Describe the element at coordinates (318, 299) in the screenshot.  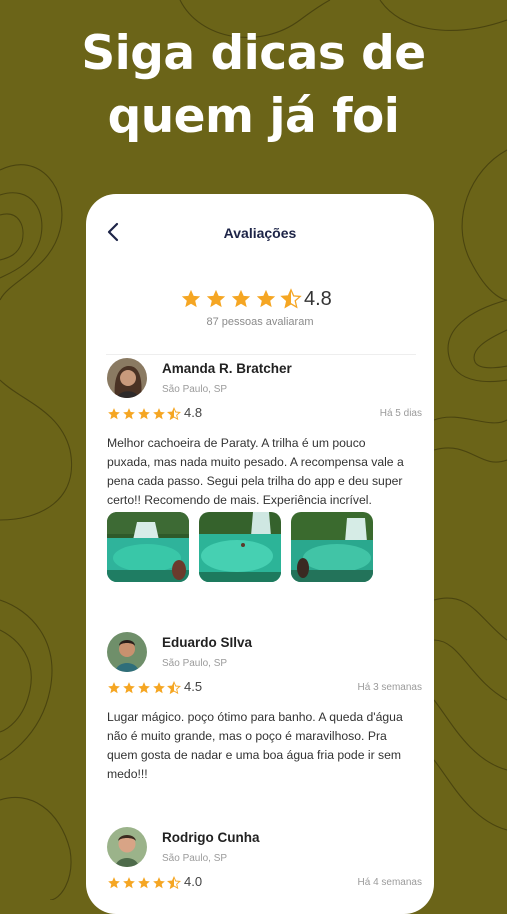
I see `summary-rating: 4.8` at that location.